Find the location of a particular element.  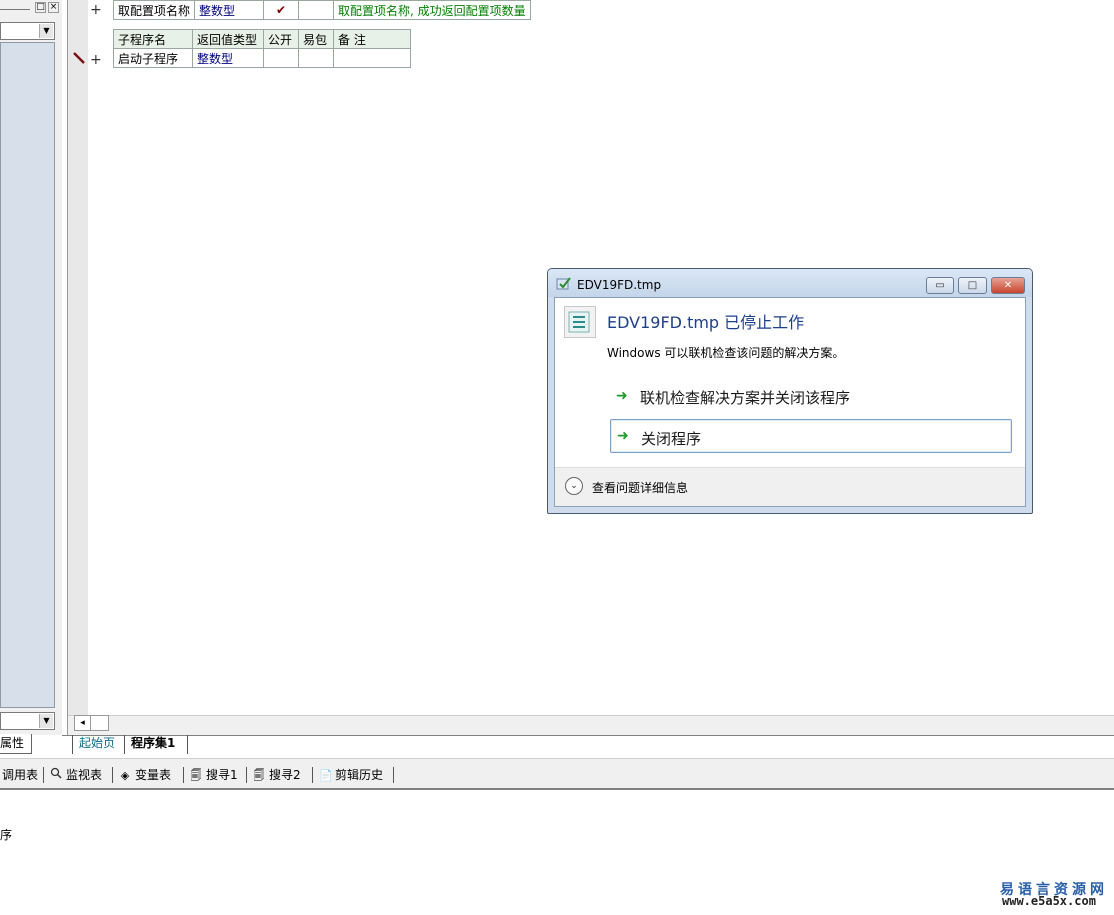

search1-button: 🗐 搜寻1 is located at coordinates (214, 775).